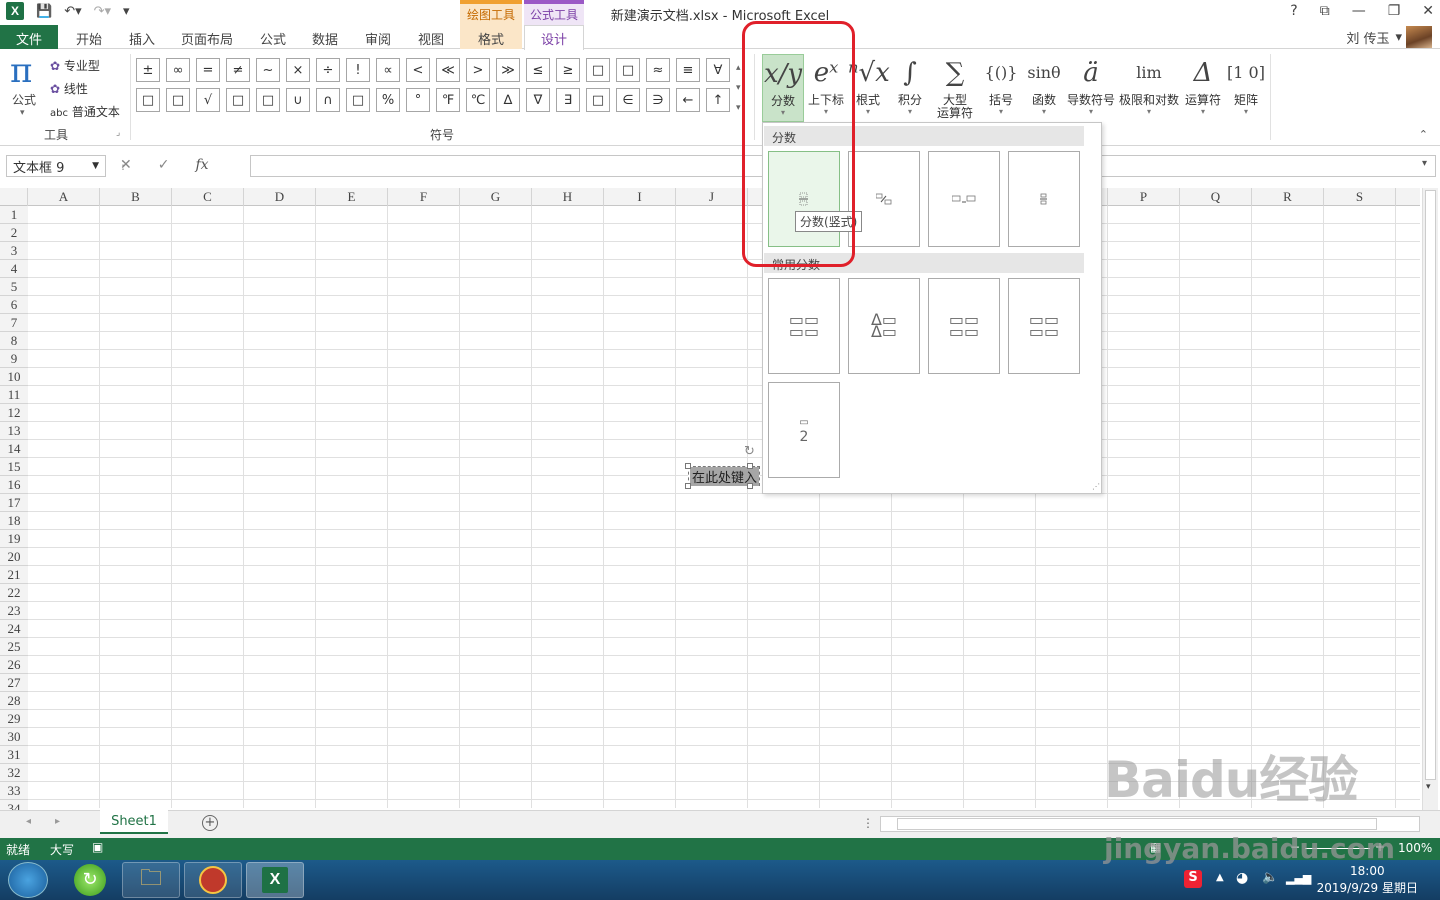 This screenshot has height=900, width=1440. What do you see at coordinates (142, 38) in the screenshot?
I see `tab-insert: 插入` at bounding box center [142, 38].